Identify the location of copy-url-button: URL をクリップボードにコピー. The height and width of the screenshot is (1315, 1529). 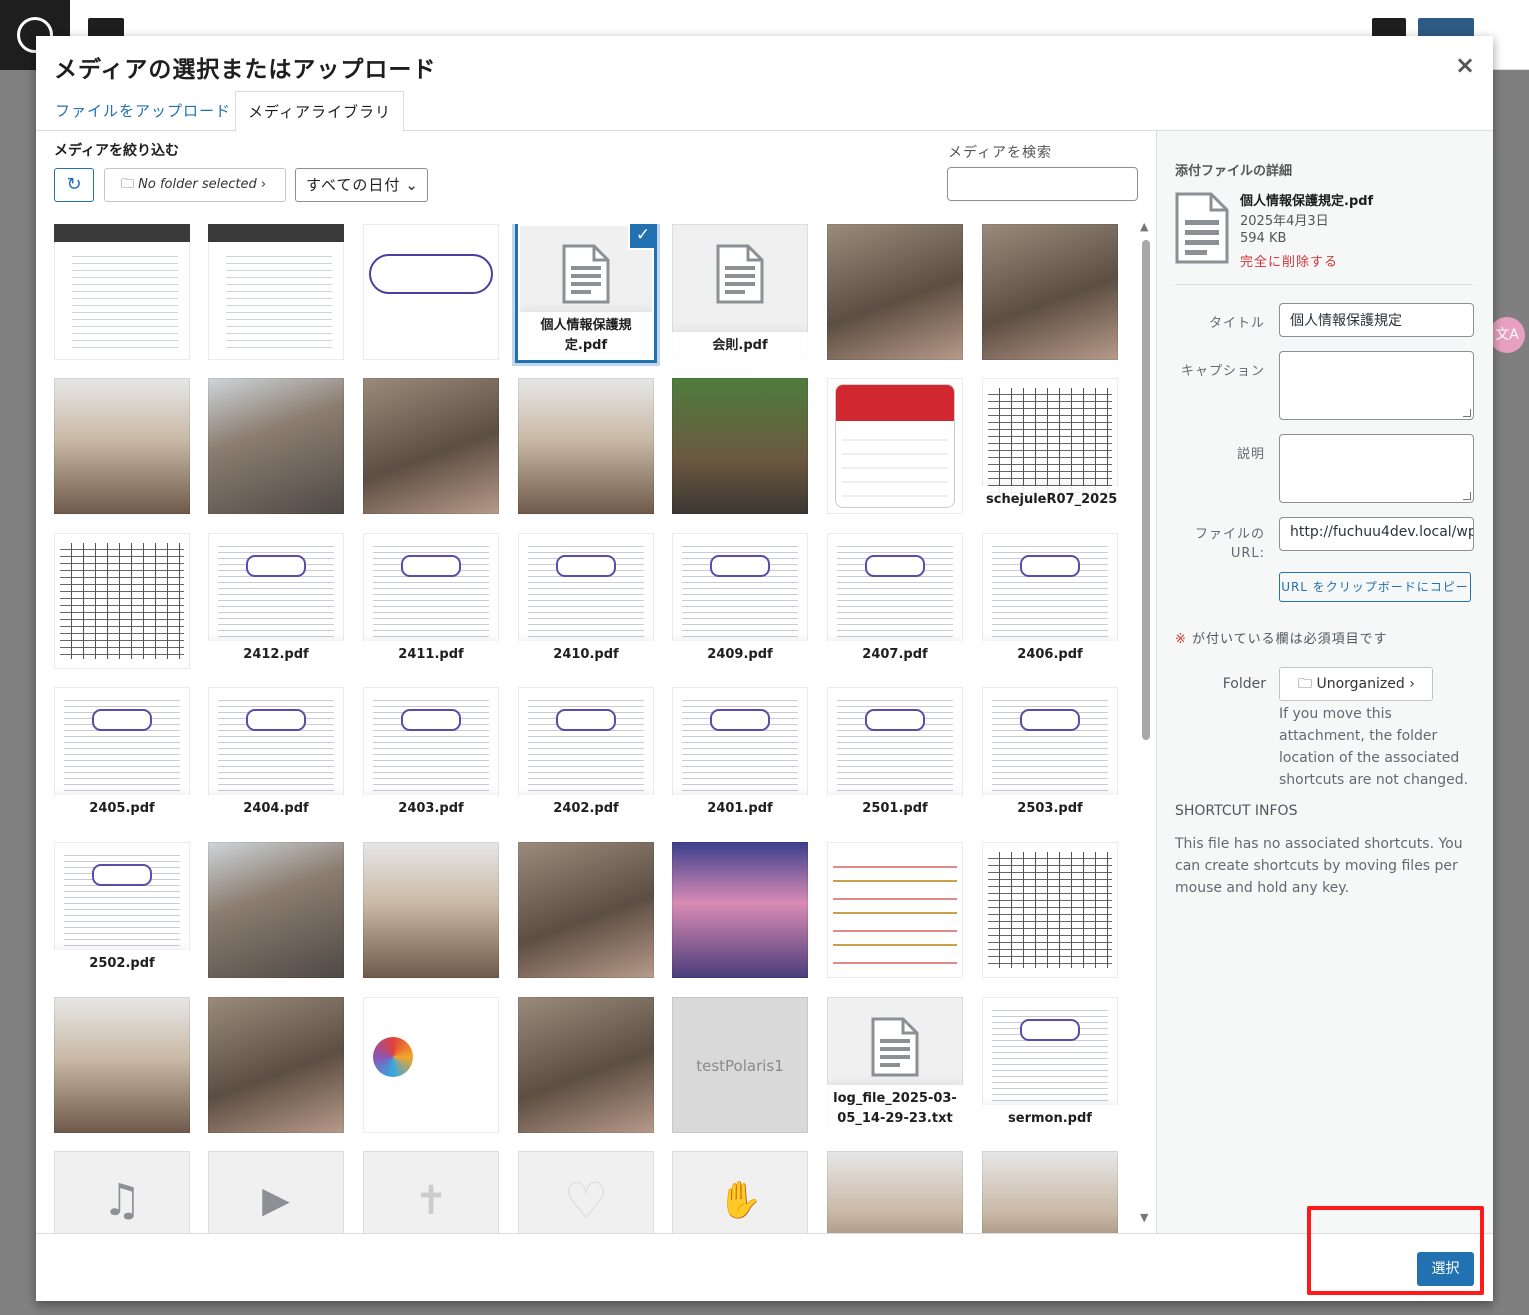
(1375, 587).